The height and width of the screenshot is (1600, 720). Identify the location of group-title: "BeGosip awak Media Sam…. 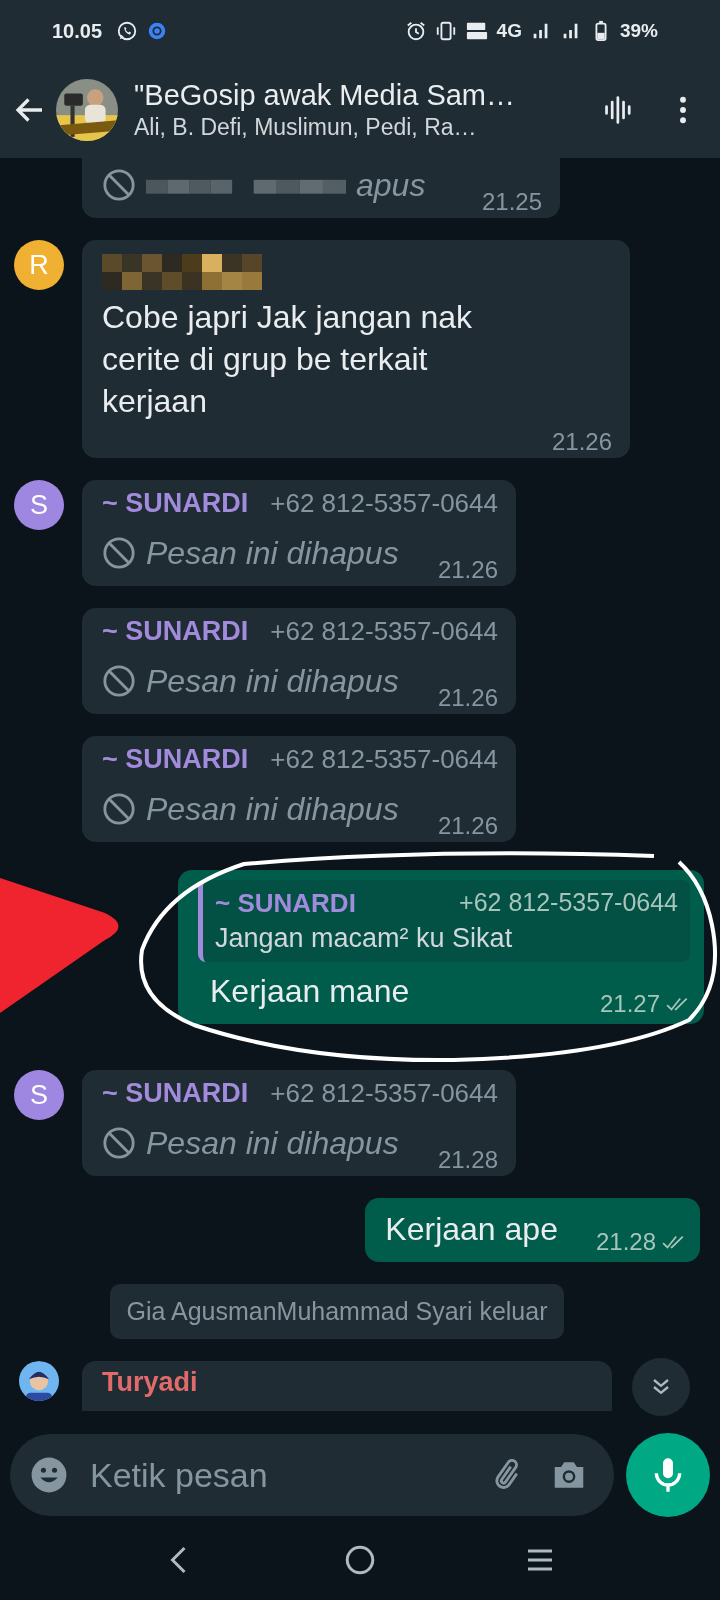
(353, 95).